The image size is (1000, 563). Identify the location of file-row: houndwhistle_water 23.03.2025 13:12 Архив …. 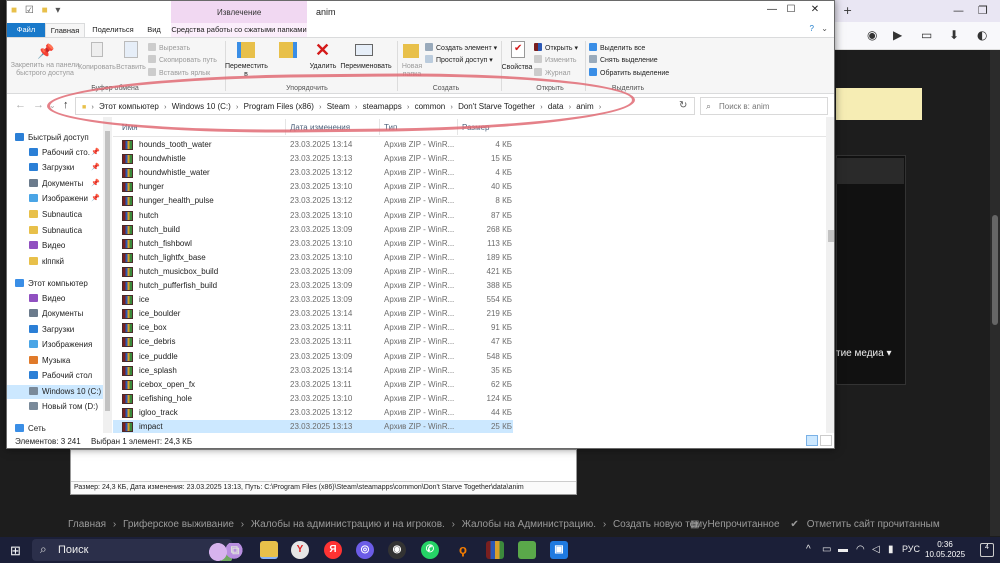
(313, 173).